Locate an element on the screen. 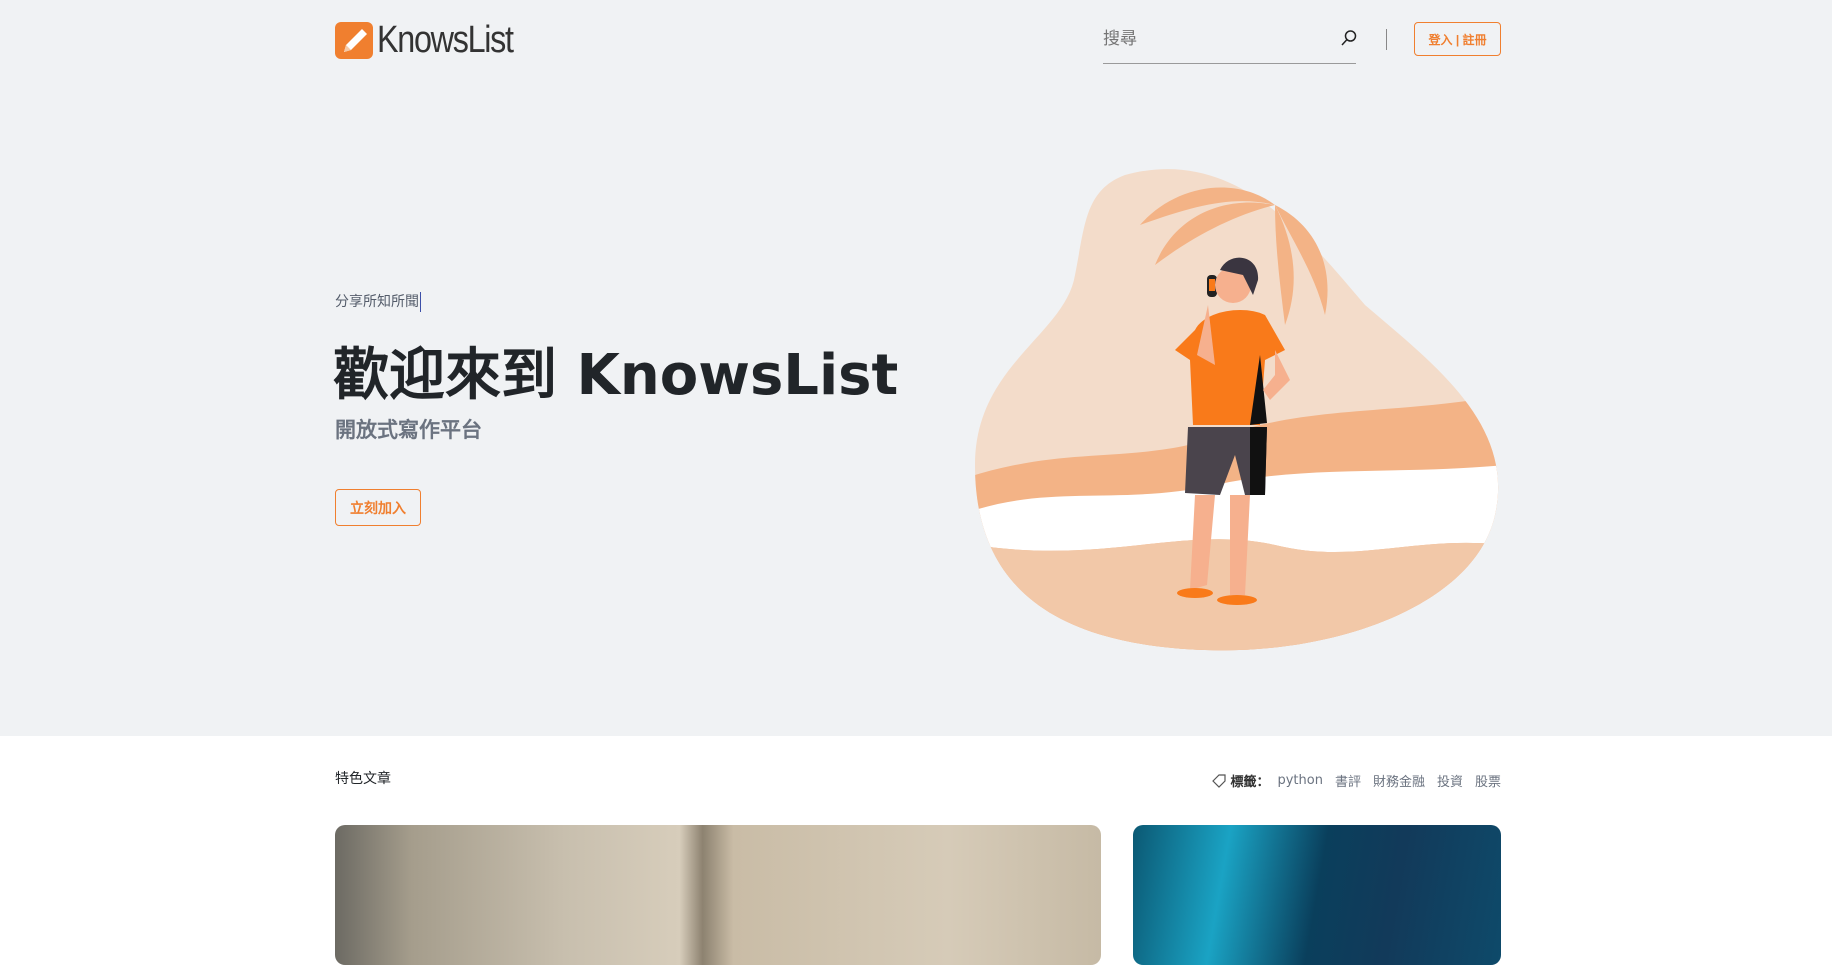 The height and width of the screenshot is (965, 1832). hero-kicker-text: 分享所知所聞 is located at coordinates (377, 302).